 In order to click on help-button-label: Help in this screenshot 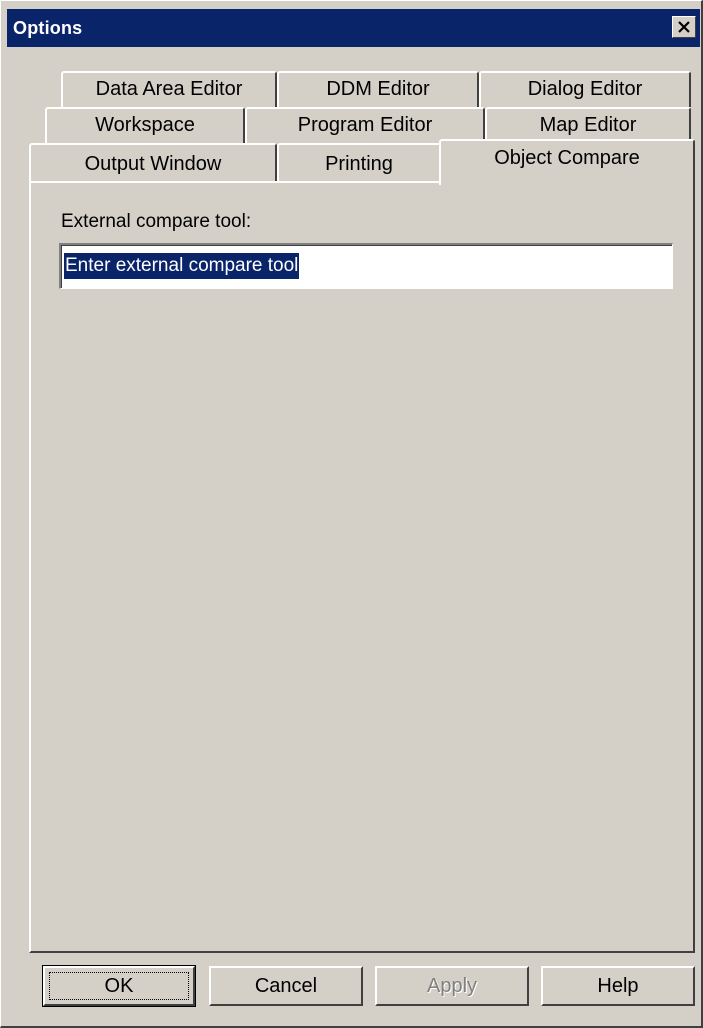, I will do `click(618, 986)`.